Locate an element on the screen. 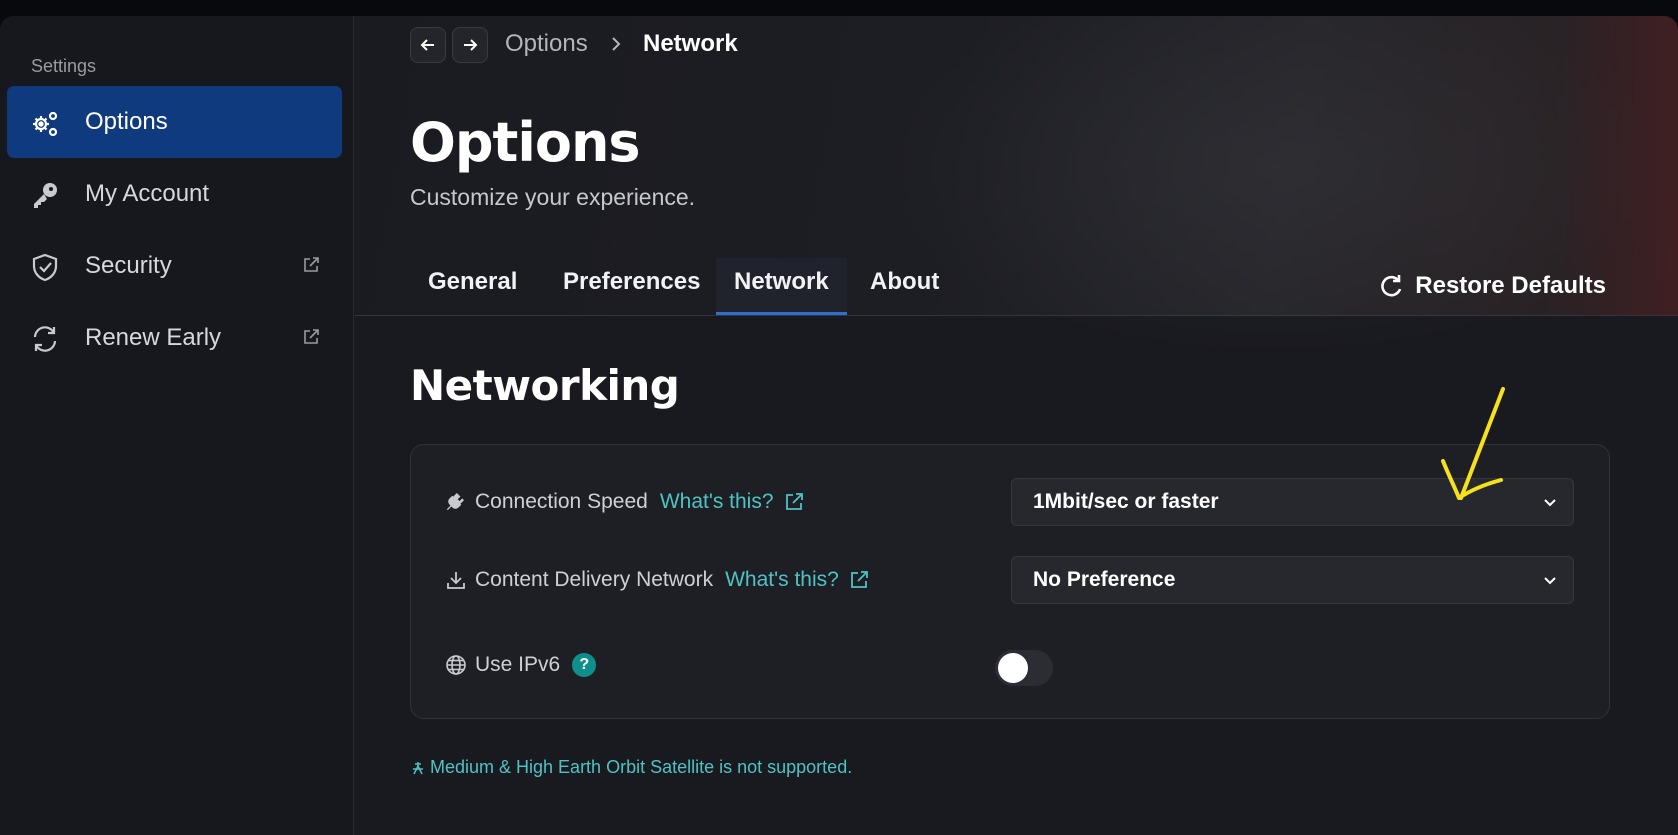 The height and width of the screenshot is (835, 1678). sidebar-item-my-account: My Account is located at coordinates (174, 194).